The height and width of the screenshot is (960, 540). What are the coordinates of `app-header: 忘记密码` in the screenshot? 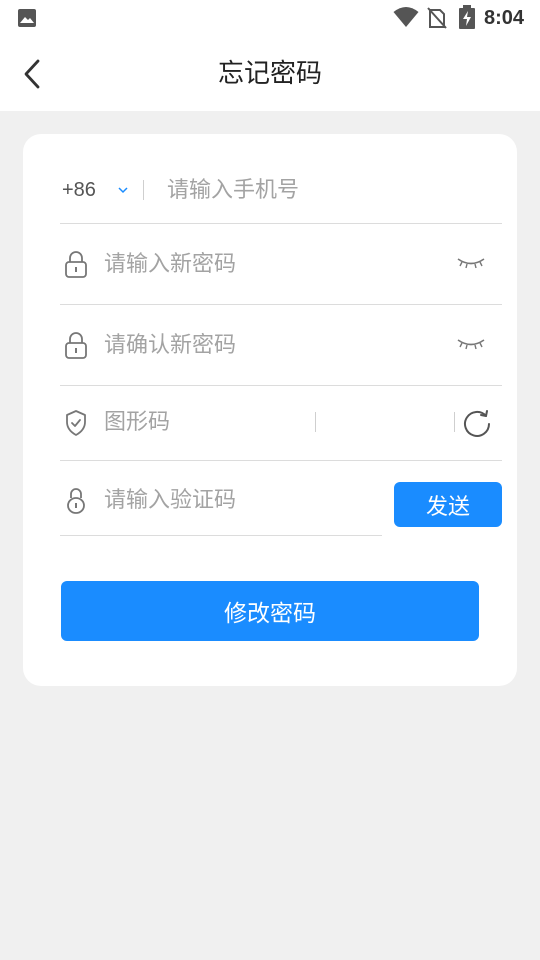 It's located at (270, 73).